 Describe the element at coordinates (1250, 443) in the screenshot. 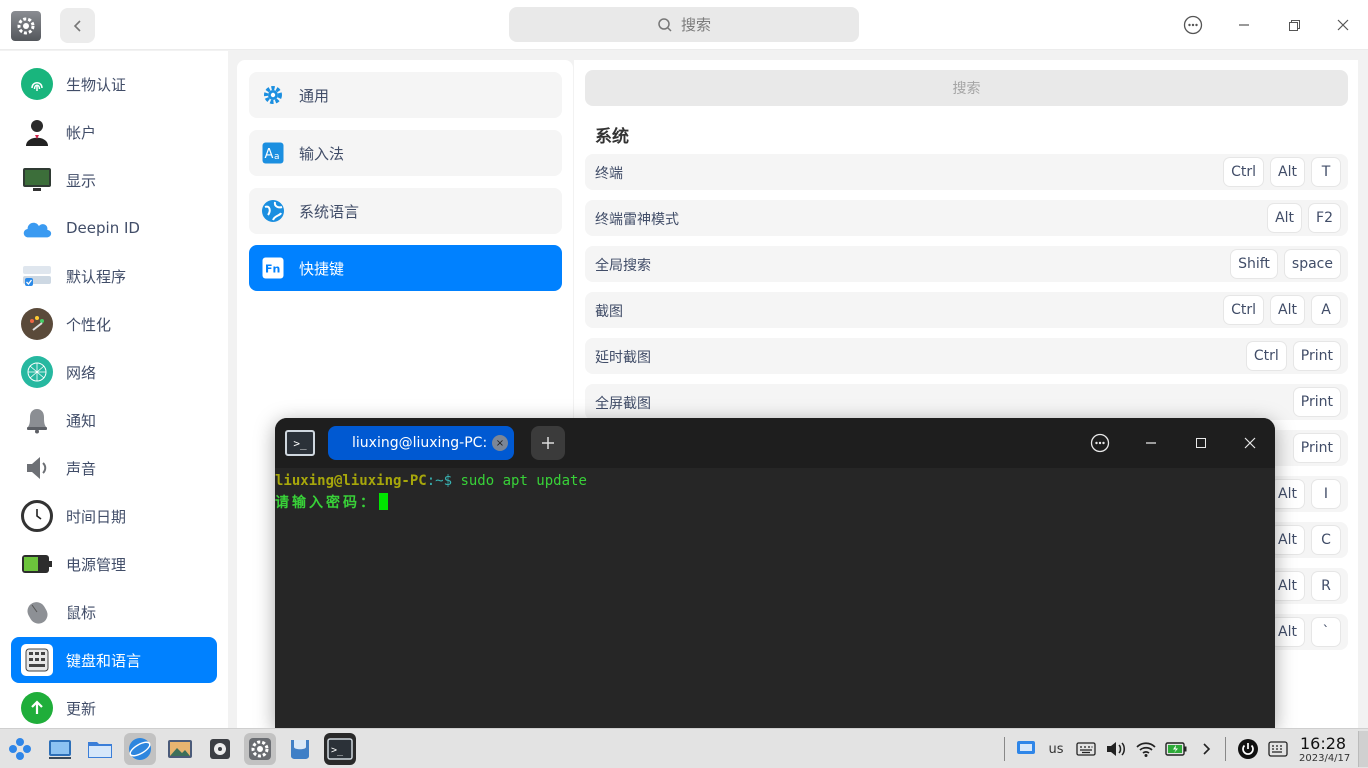

I see `terminal-close-button` at that location.